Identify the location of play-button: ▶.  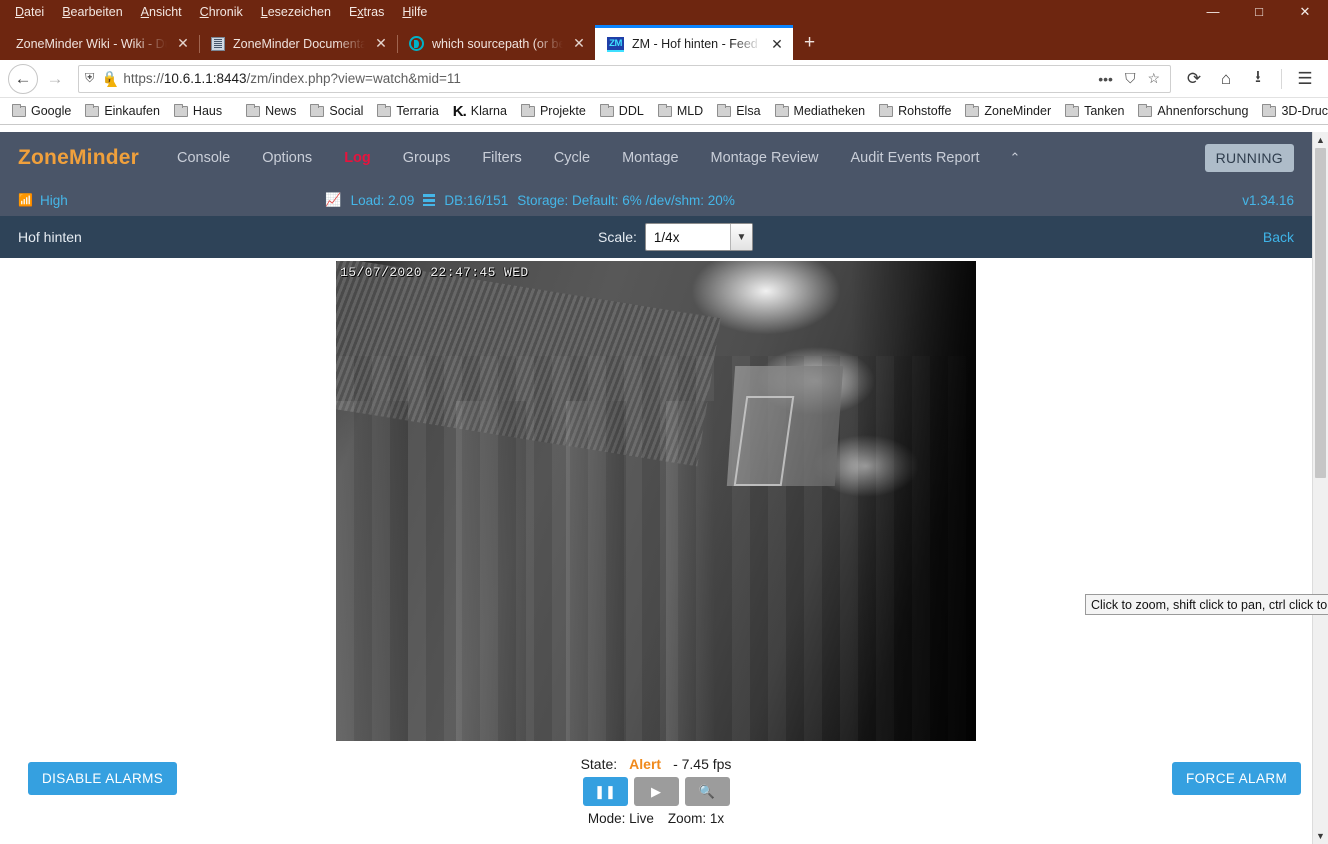
(656, 791).